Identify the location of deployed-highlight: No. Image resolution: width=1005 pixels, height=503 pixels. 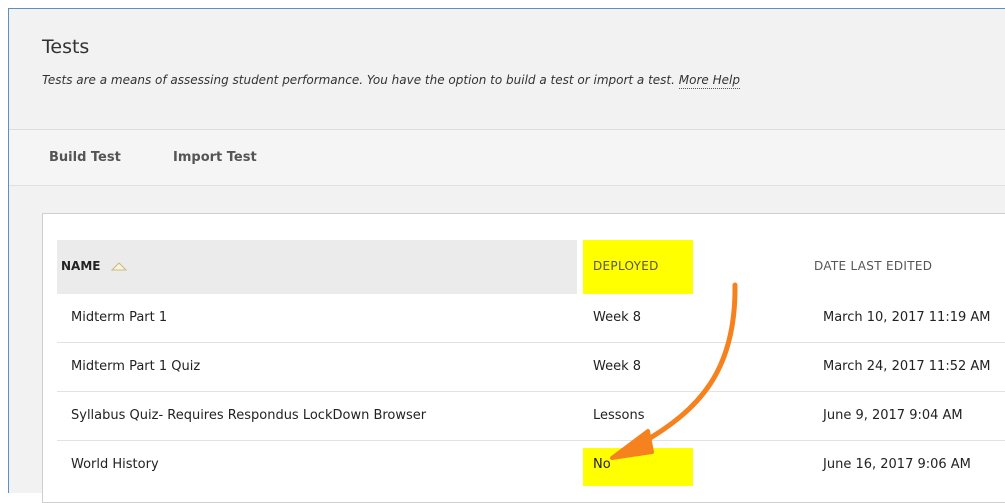
(638, 467).